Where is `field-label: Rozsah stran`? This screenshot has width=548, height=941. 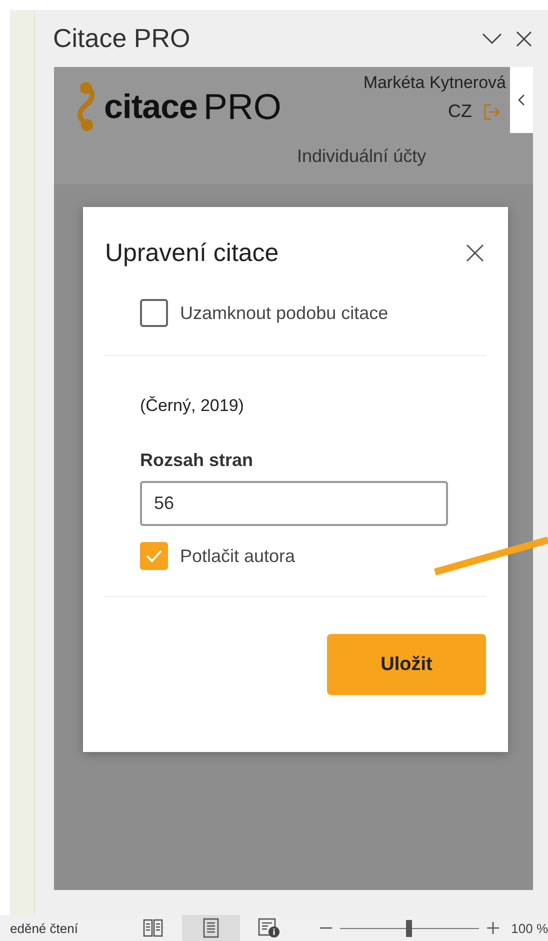 field-label: Rozsah stran is located at coordinates (196, 460).